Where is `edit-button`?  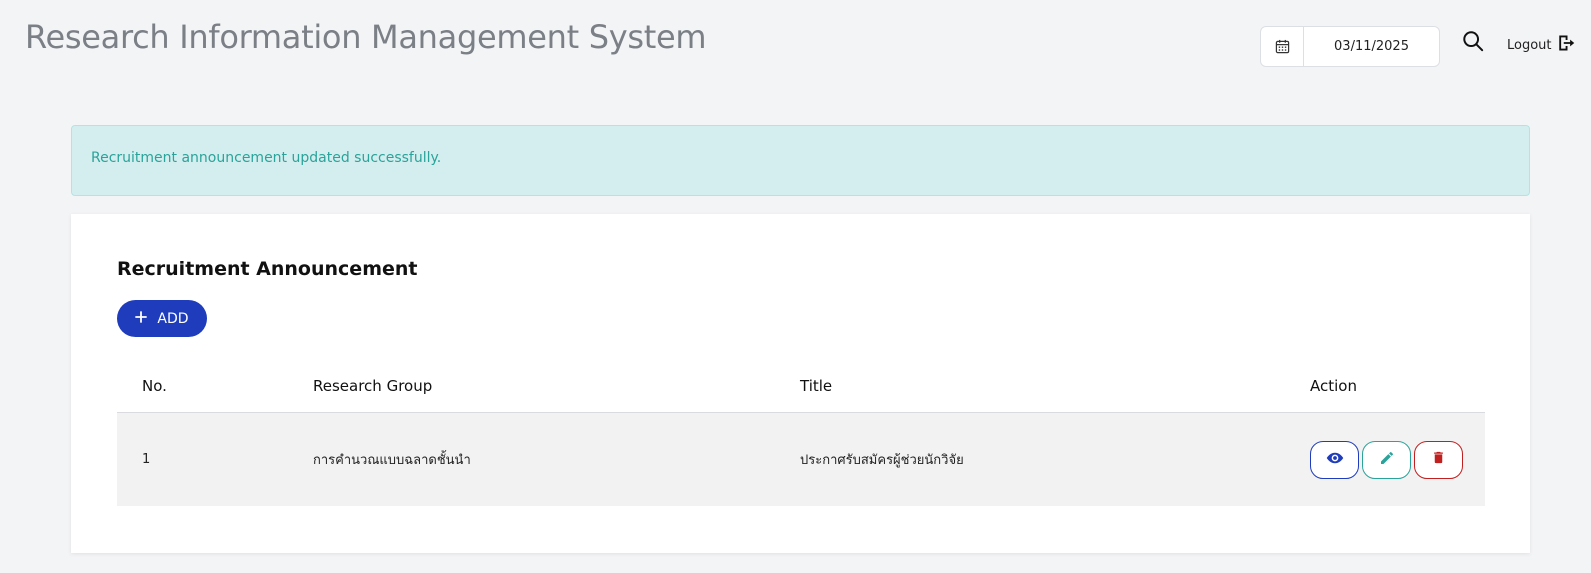
edit-button is located at coordinates (1386, 459).